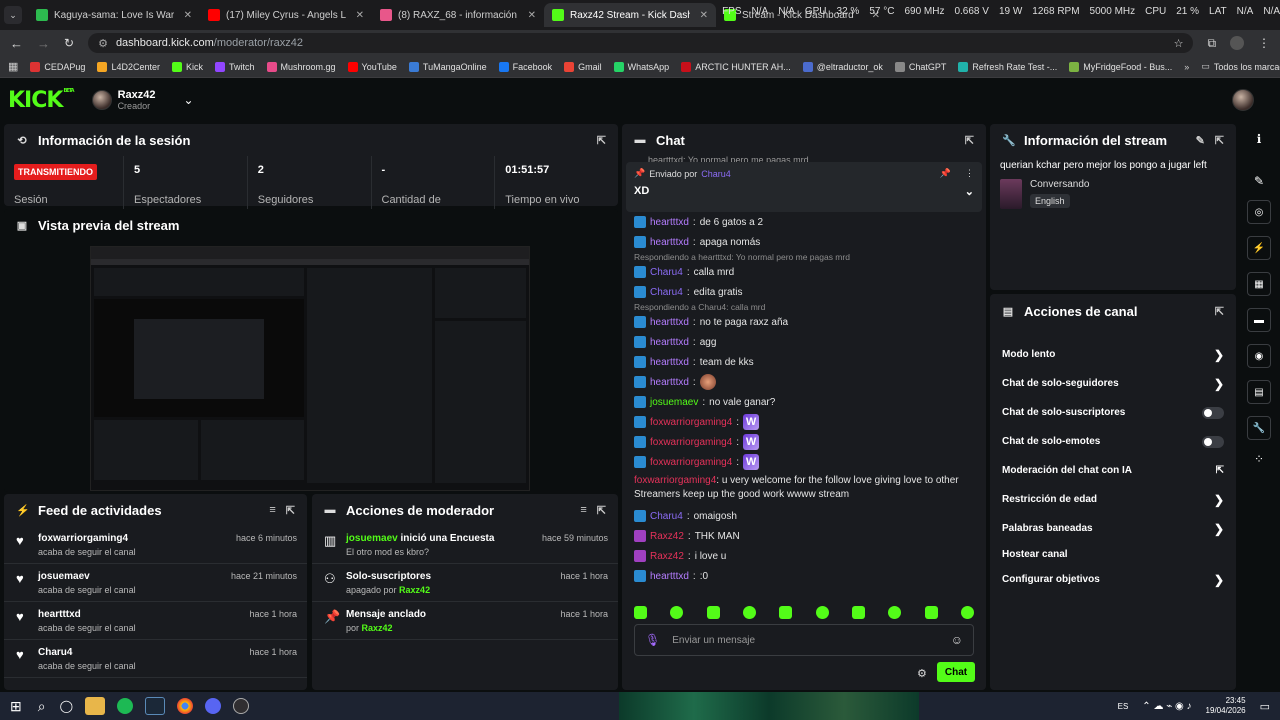  I want to click on clipboard-icon: ▦, so click(1259, 284).